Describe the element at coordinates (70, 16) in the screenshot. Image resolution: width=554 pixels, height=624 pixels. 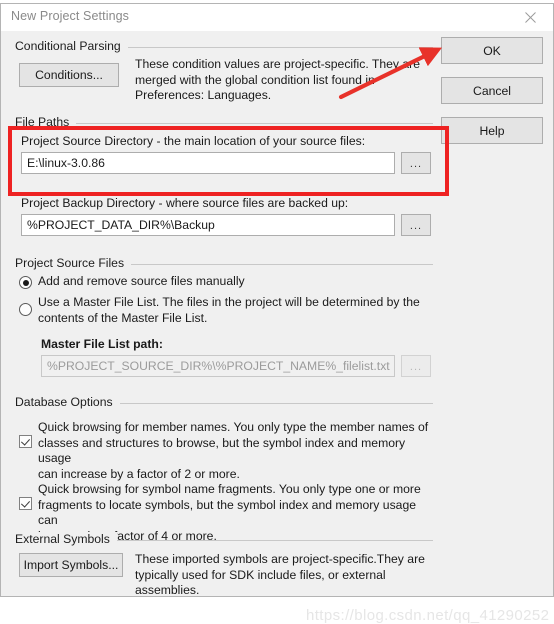
I see `window-title: New Project Settings` at that location.